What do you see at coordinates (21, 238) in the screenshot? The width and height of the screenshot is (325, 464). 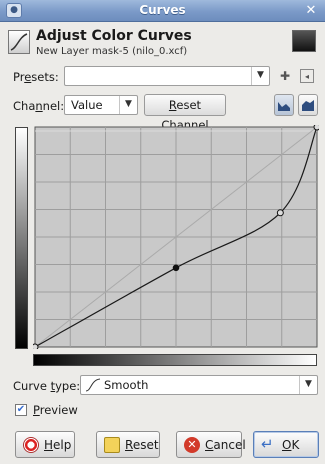 I see `output-gradient-bar` at bounding box center [21, 238].